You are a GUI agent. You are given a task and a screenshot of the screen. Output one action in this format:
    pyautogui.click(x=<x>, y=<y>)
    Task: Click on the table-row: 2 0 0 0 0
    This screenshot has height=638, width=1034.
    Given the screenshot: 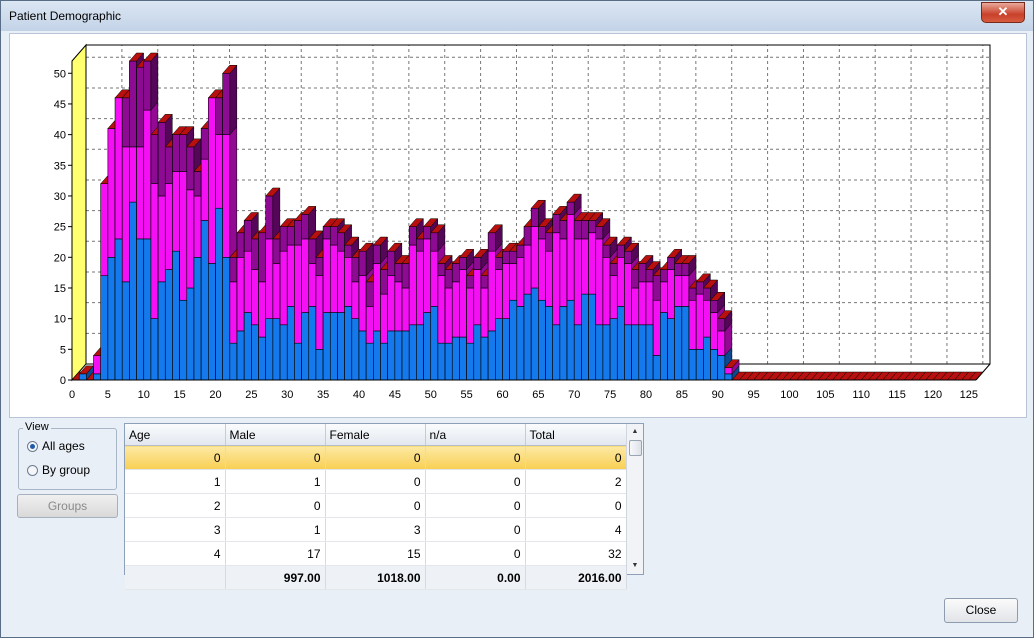 What is the action you would take?
    pyautogui.click(x=376, y=505)
    